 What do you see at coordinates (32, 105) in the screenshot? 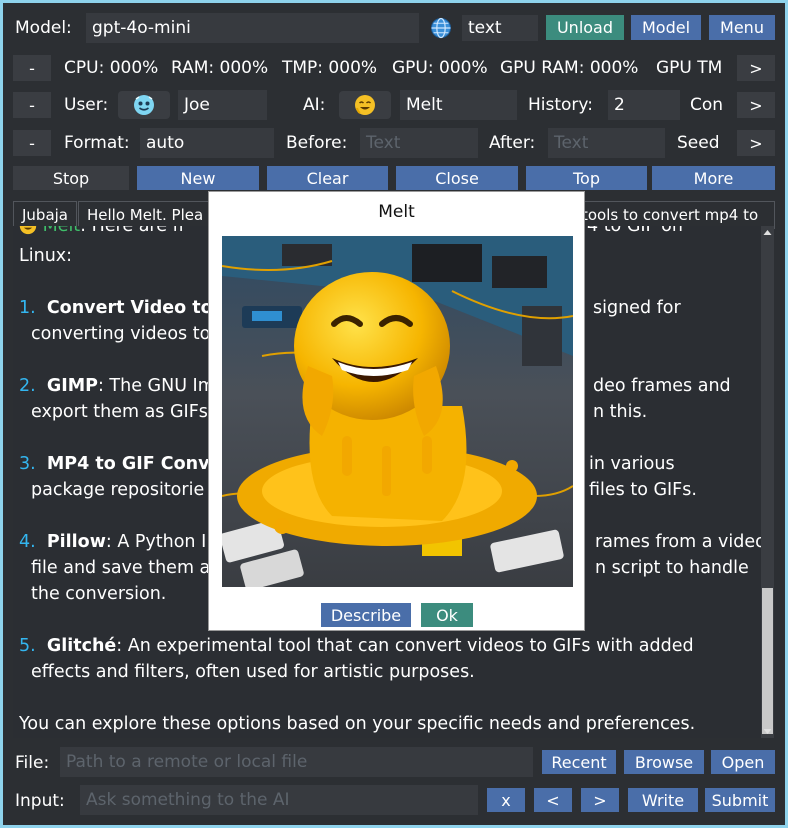
I see `users-collapse-button: -` at bounding box center [32, 105].